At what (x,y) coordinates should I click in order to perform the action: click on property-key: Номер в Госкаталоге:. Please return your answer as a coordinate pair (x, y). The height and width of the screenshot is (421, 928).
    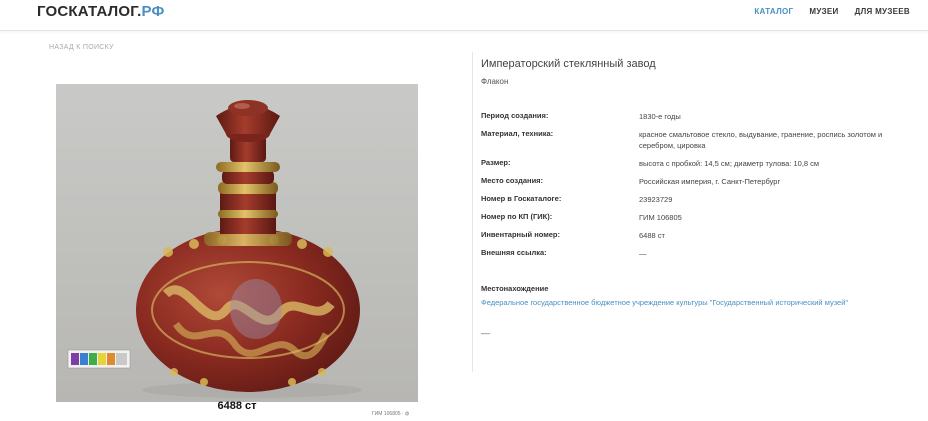
    Looking at the image, I should click on (521, 198).